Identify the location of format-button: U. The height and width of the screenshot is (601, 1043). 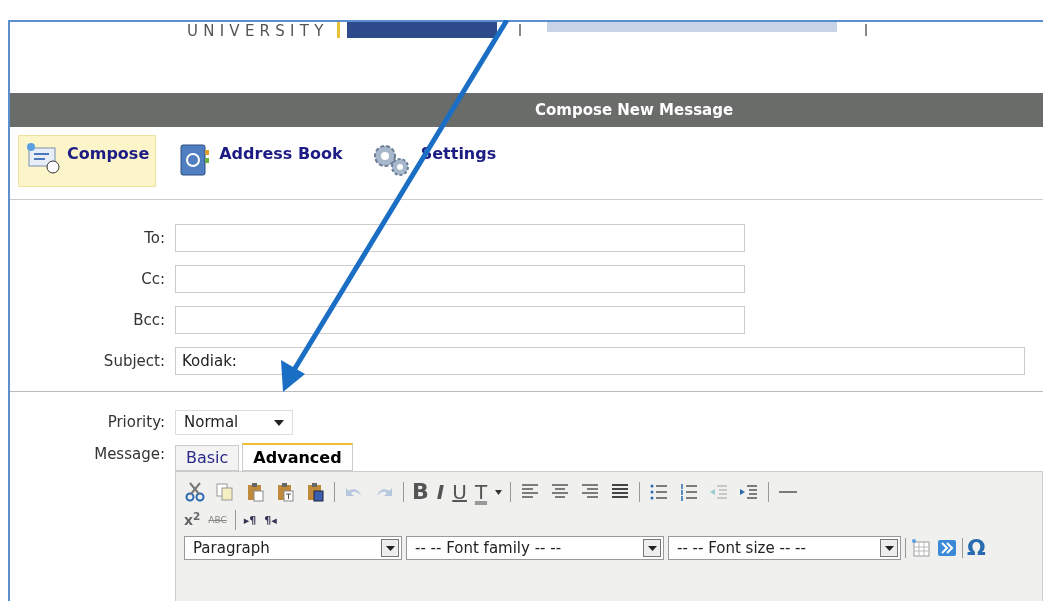
(459, 492).